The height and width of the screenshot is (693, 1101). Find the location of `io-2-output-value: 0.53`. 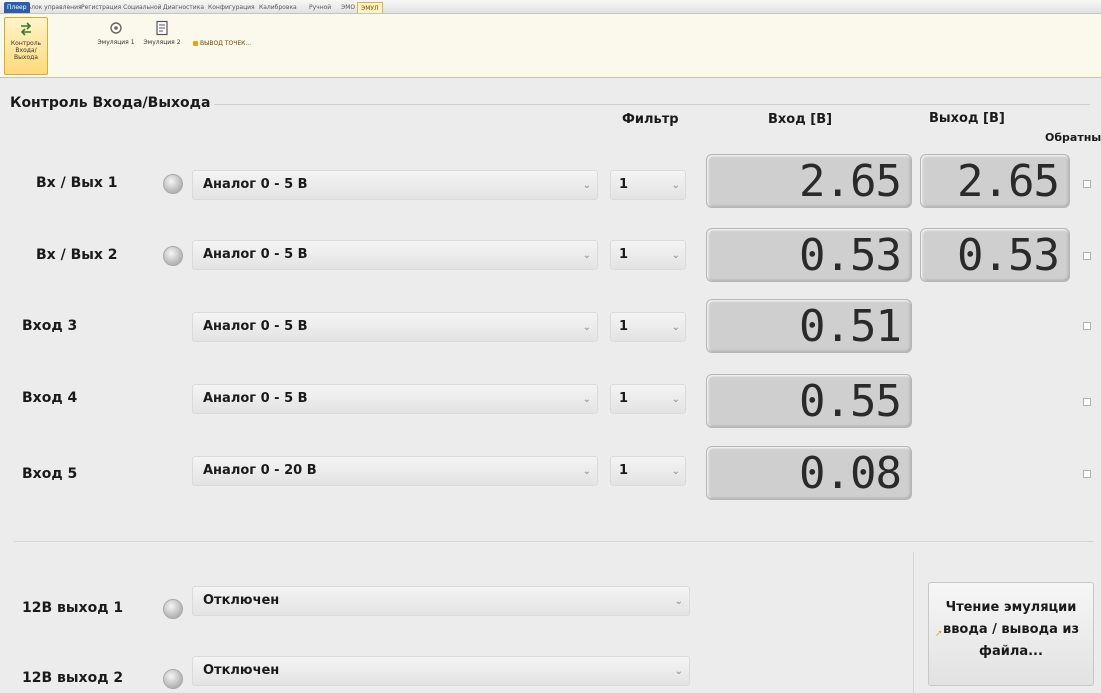

io-2-output-value: 0.53 is located at coordinates (1008, 255).